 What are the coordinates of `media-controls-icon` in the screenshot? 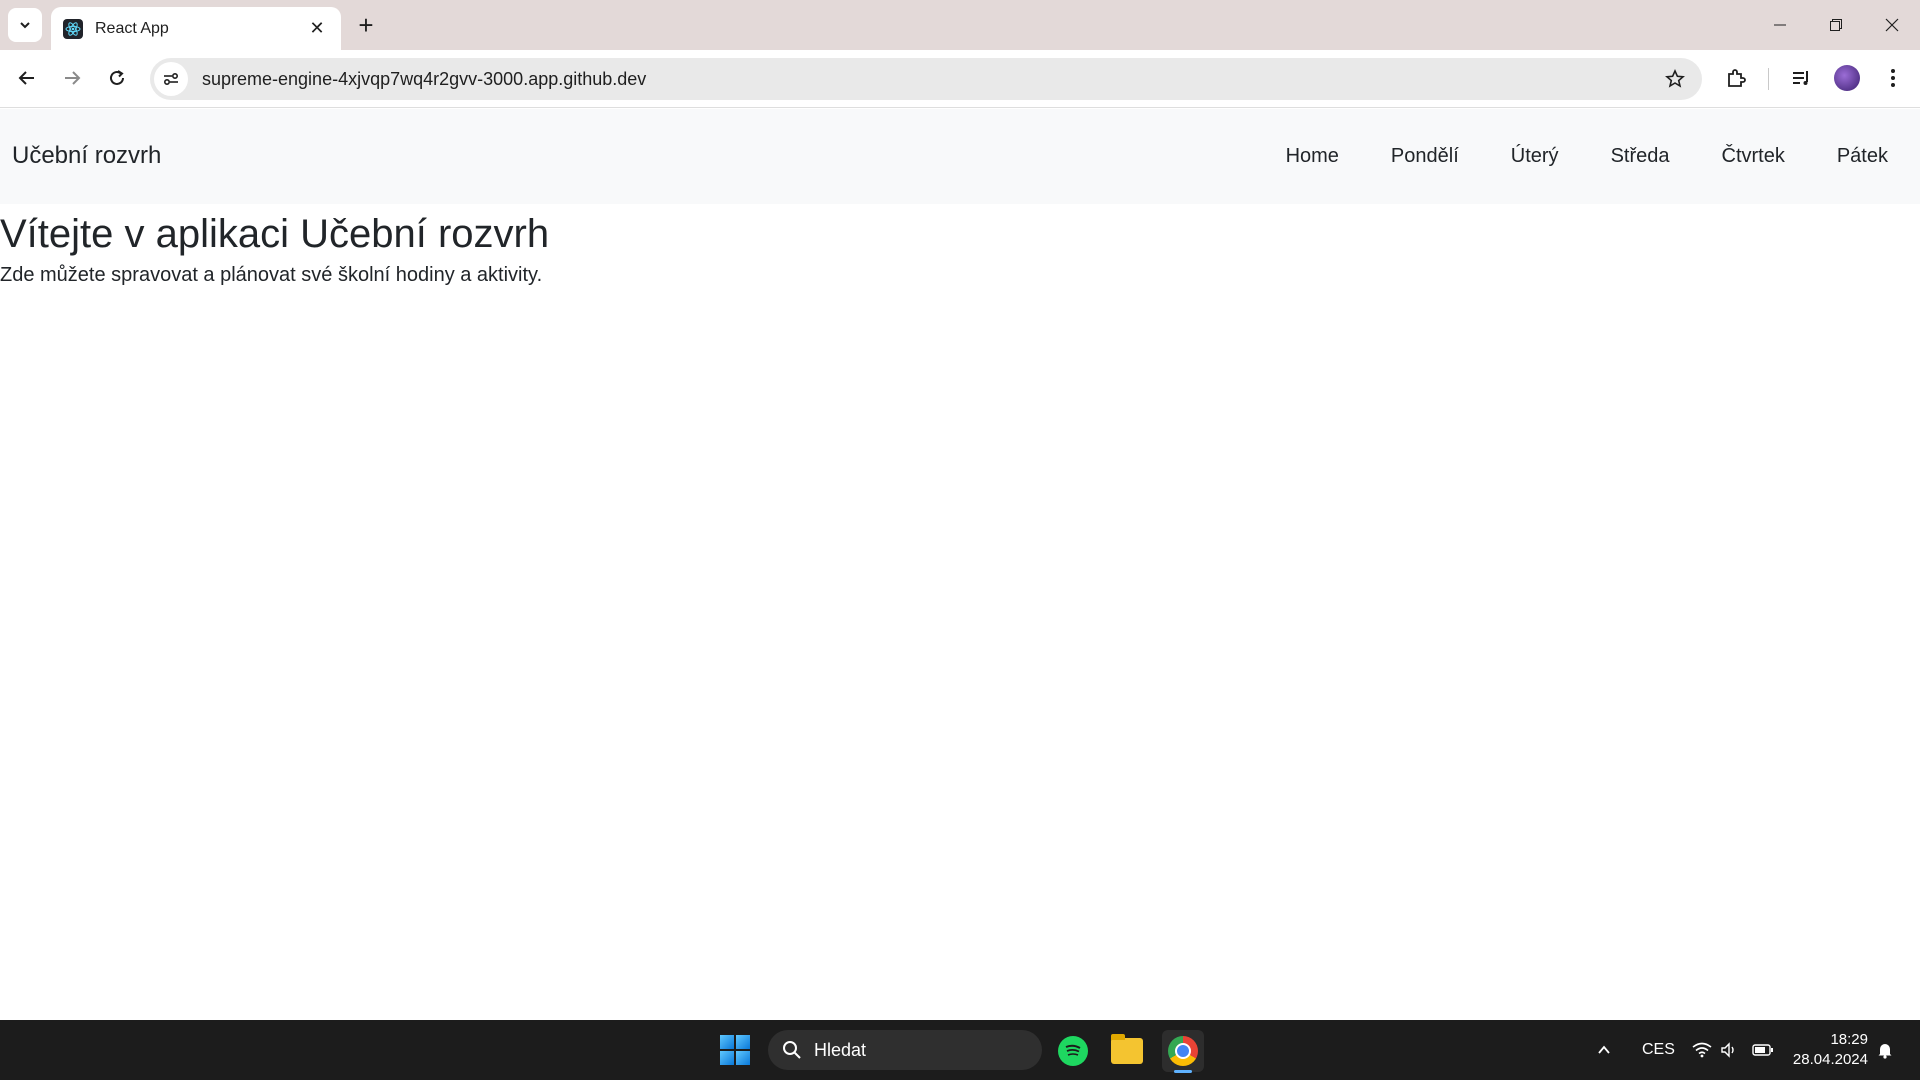 It's located at (1801, 78).